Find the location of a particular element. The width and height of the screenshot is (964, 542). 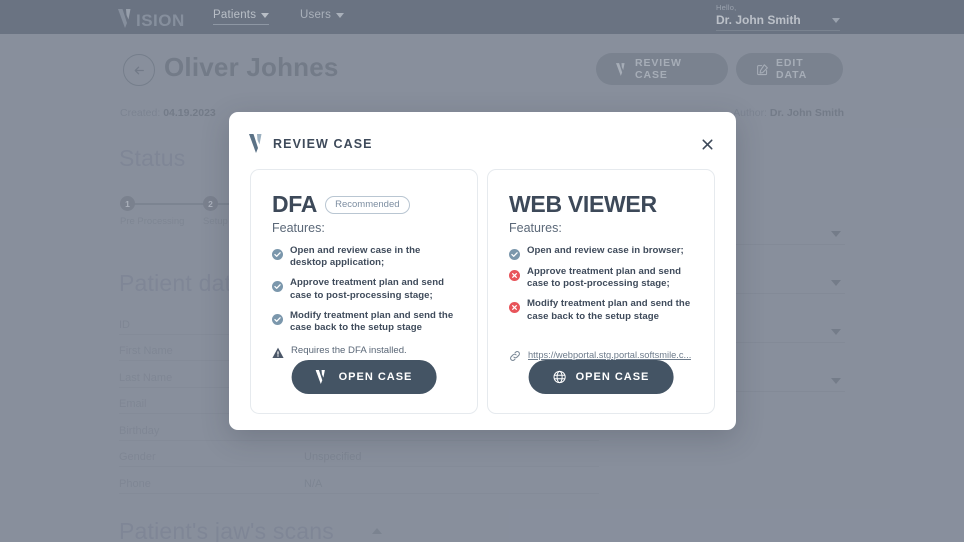

viewer-card-dfa-header: DFA Recommended is located at coordinates (365, 204).